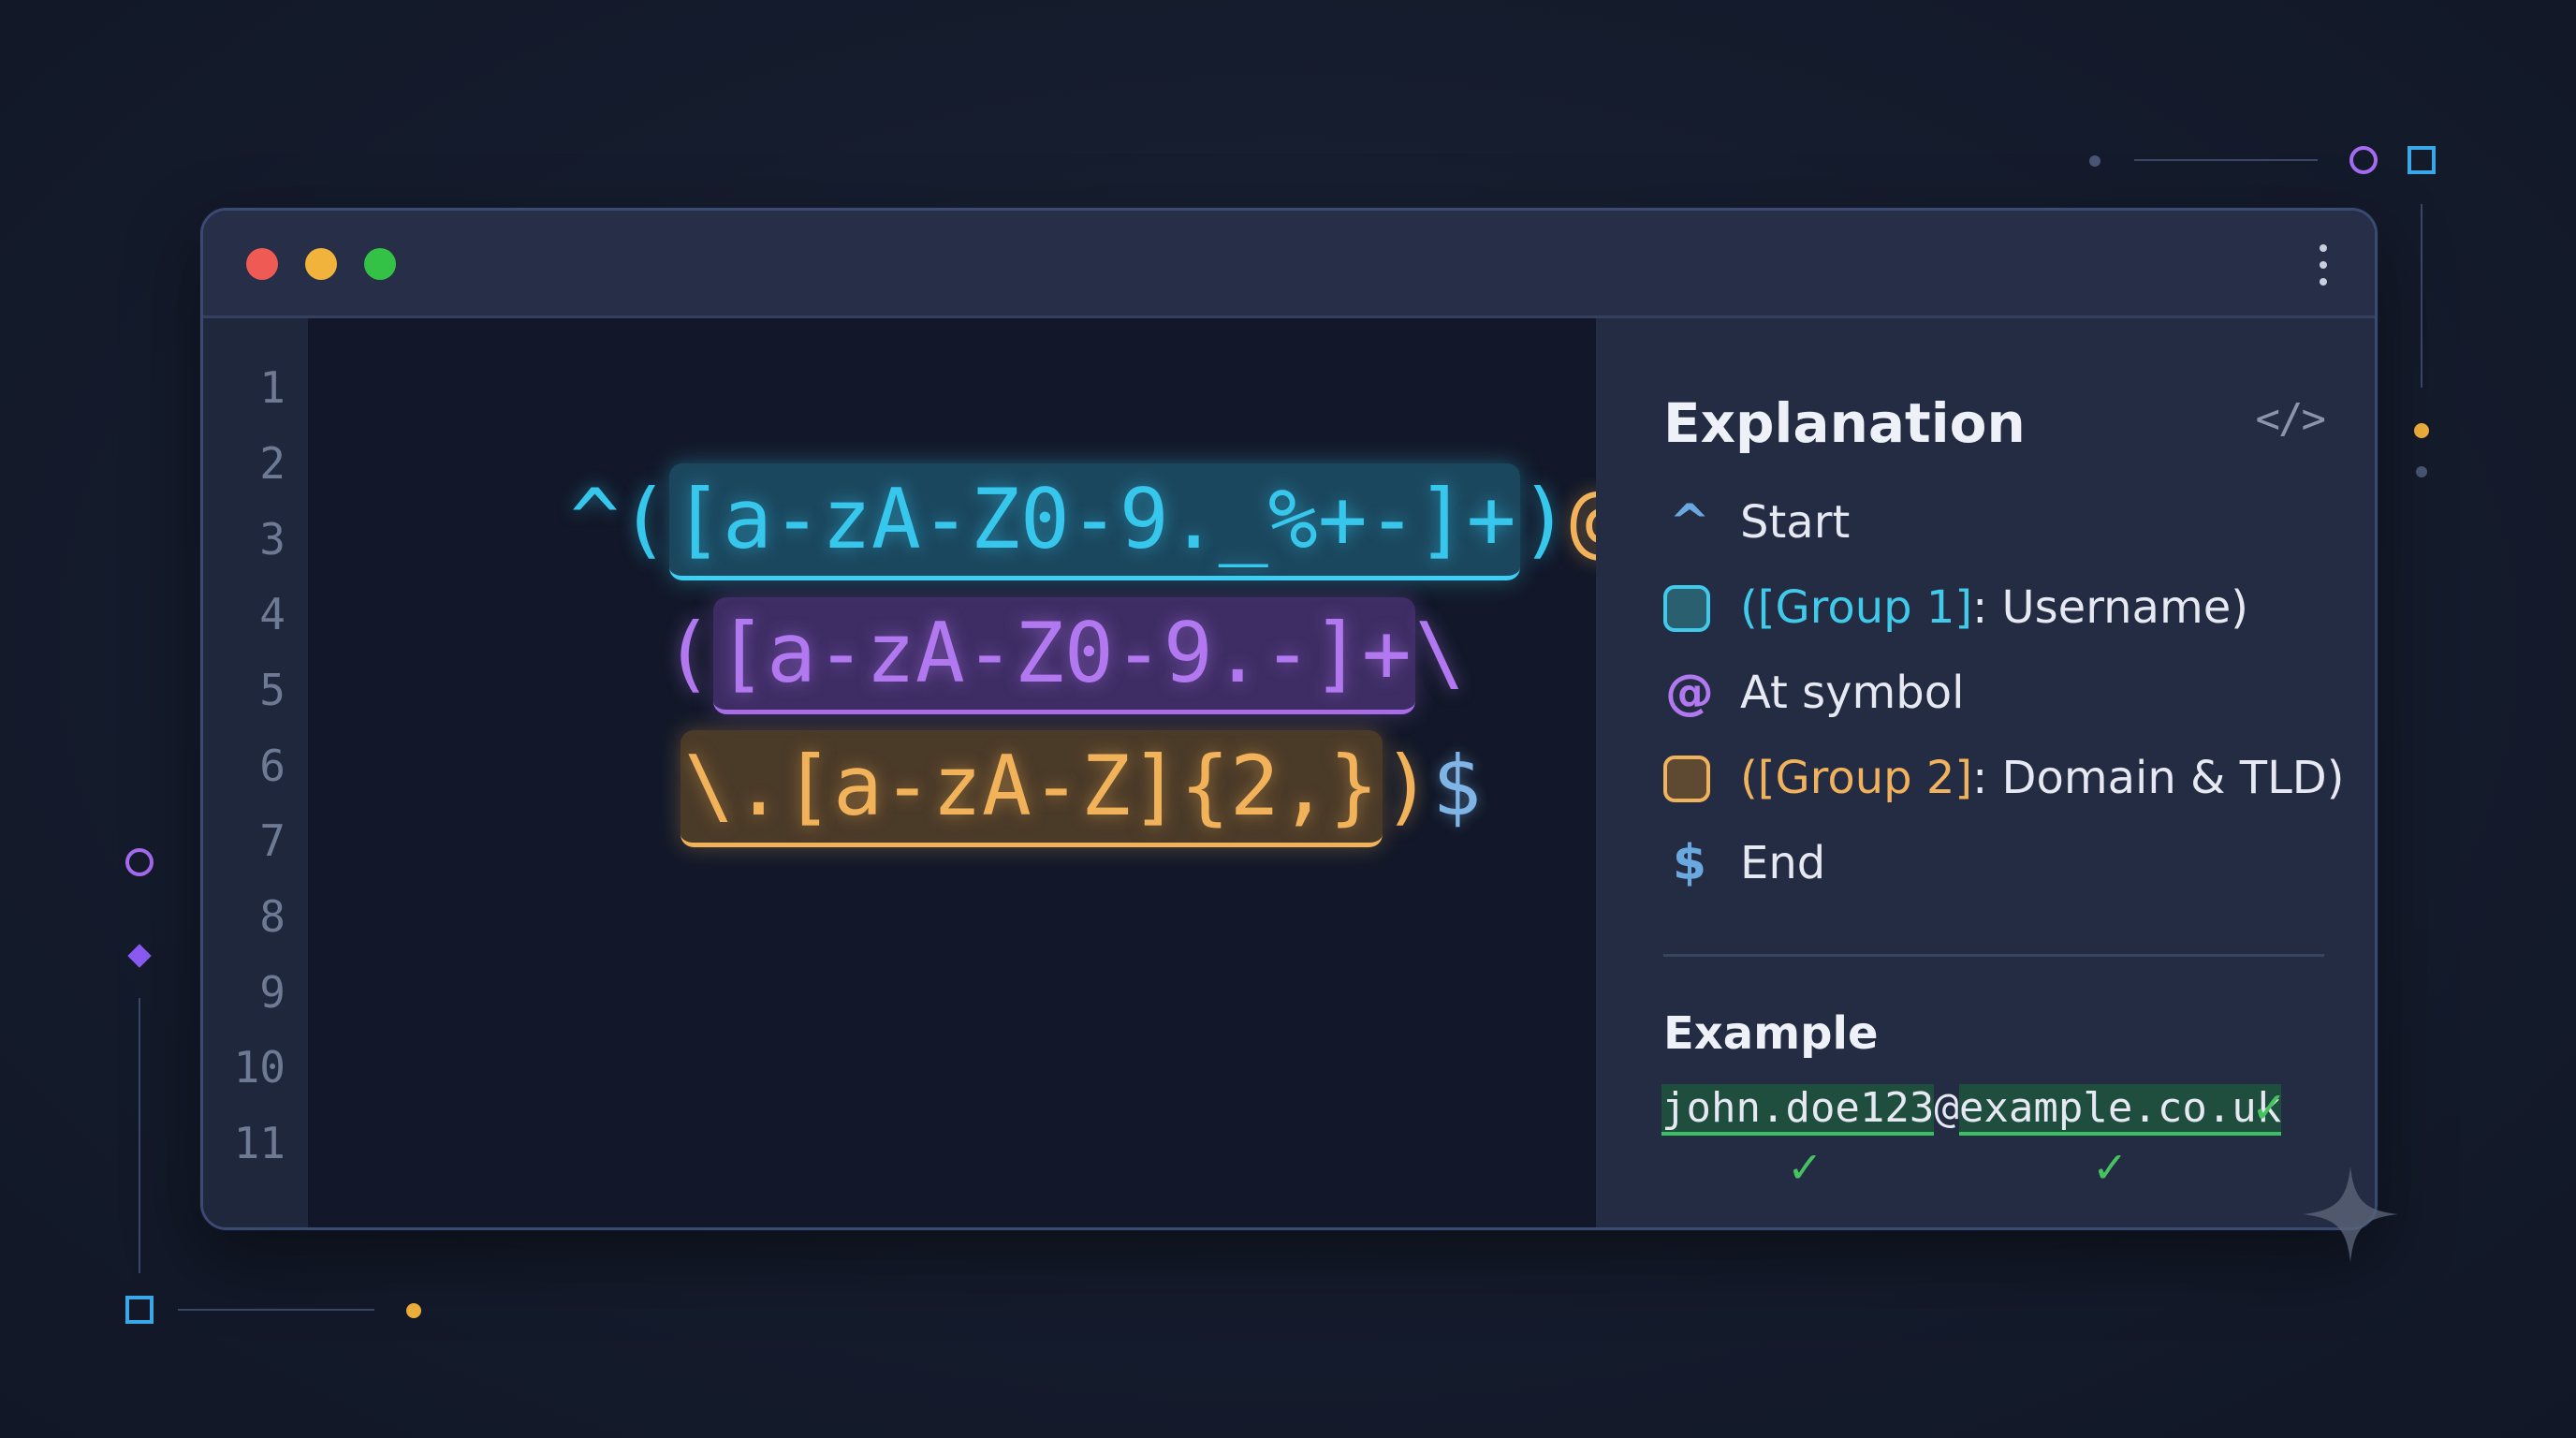 This screenshot has width=2576, height=1438. What do you see at coordinates (1456, 786) in the screenshot?
I see `regex-end-anchor: $` at bounding box center [1456, 786].